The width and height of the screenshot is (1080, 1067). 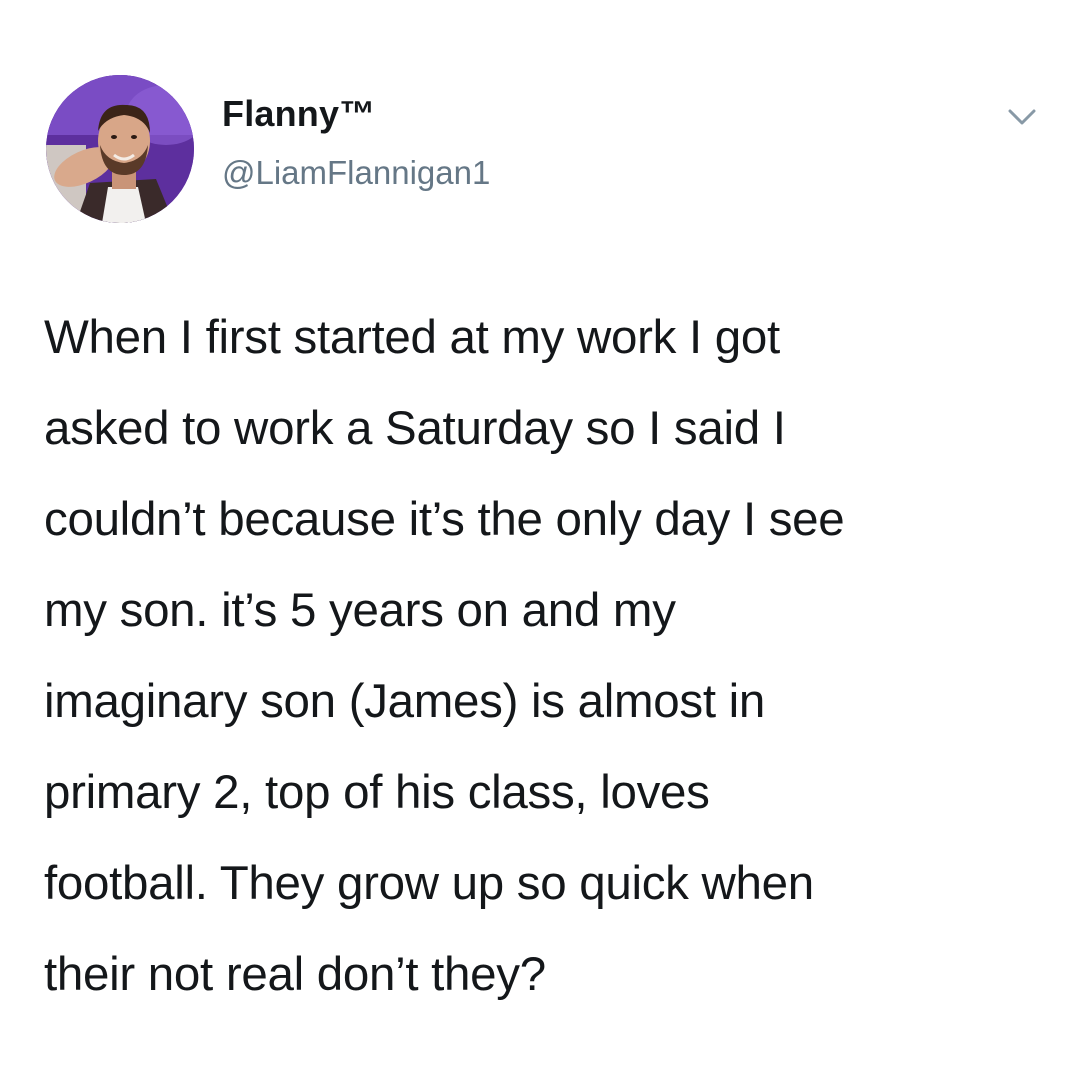 I want to click on author-handle: @LiamFlannigan1, so click(x=356, y=173).